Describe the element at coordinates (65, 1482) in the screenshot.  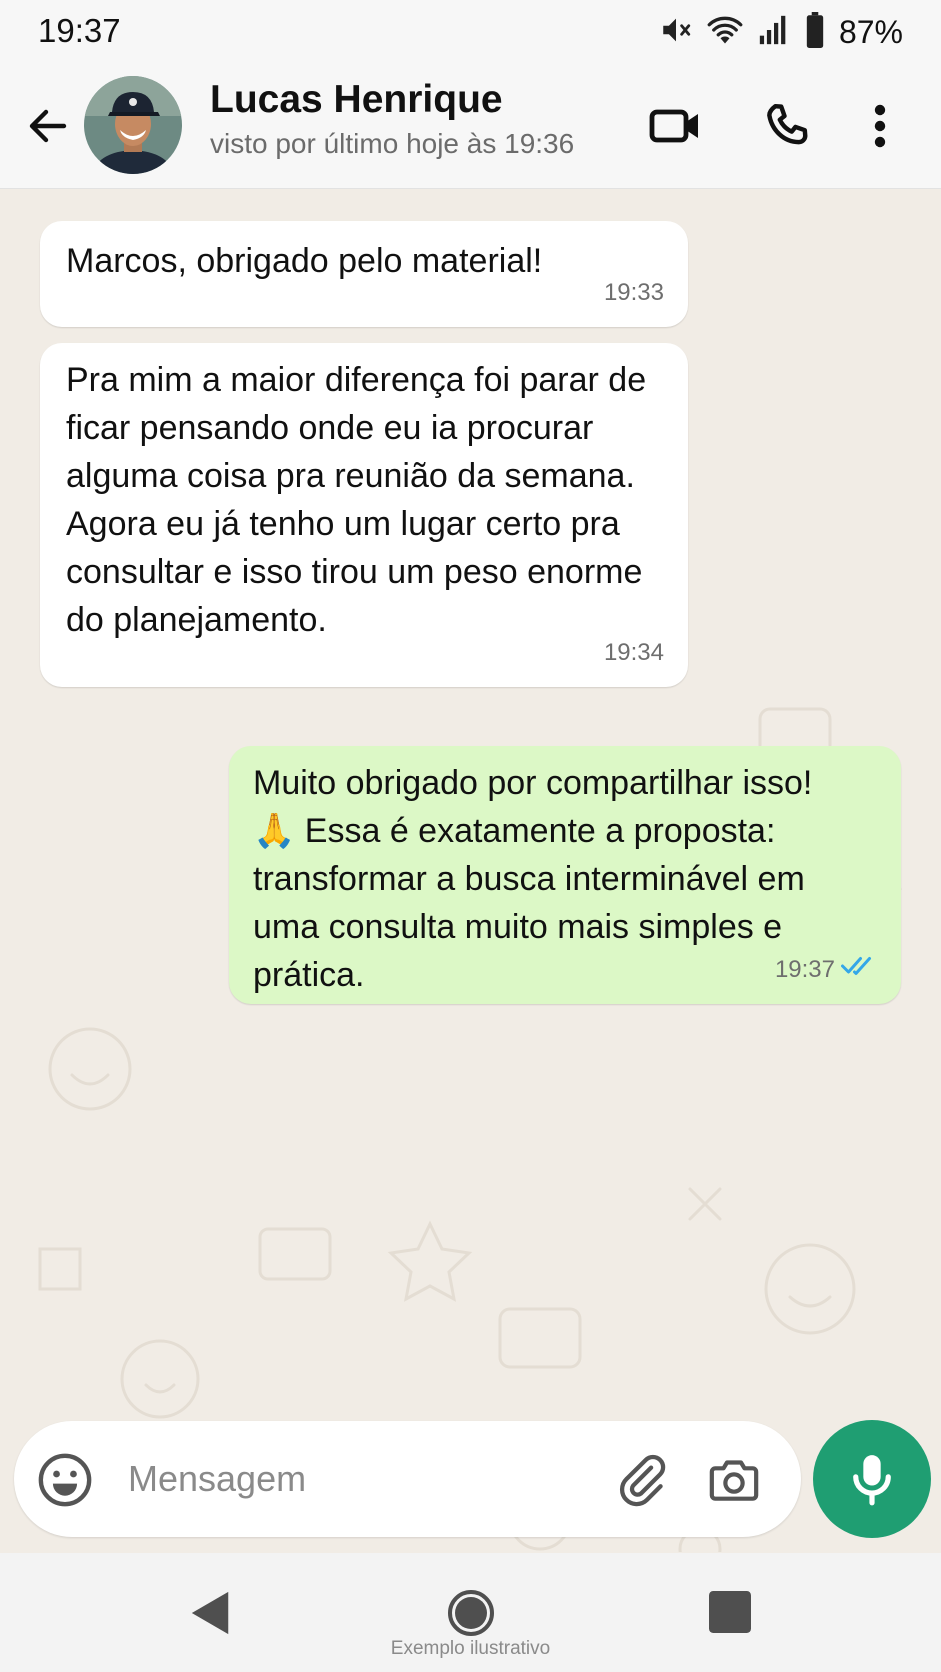
I see `emoji-icon` at that location.